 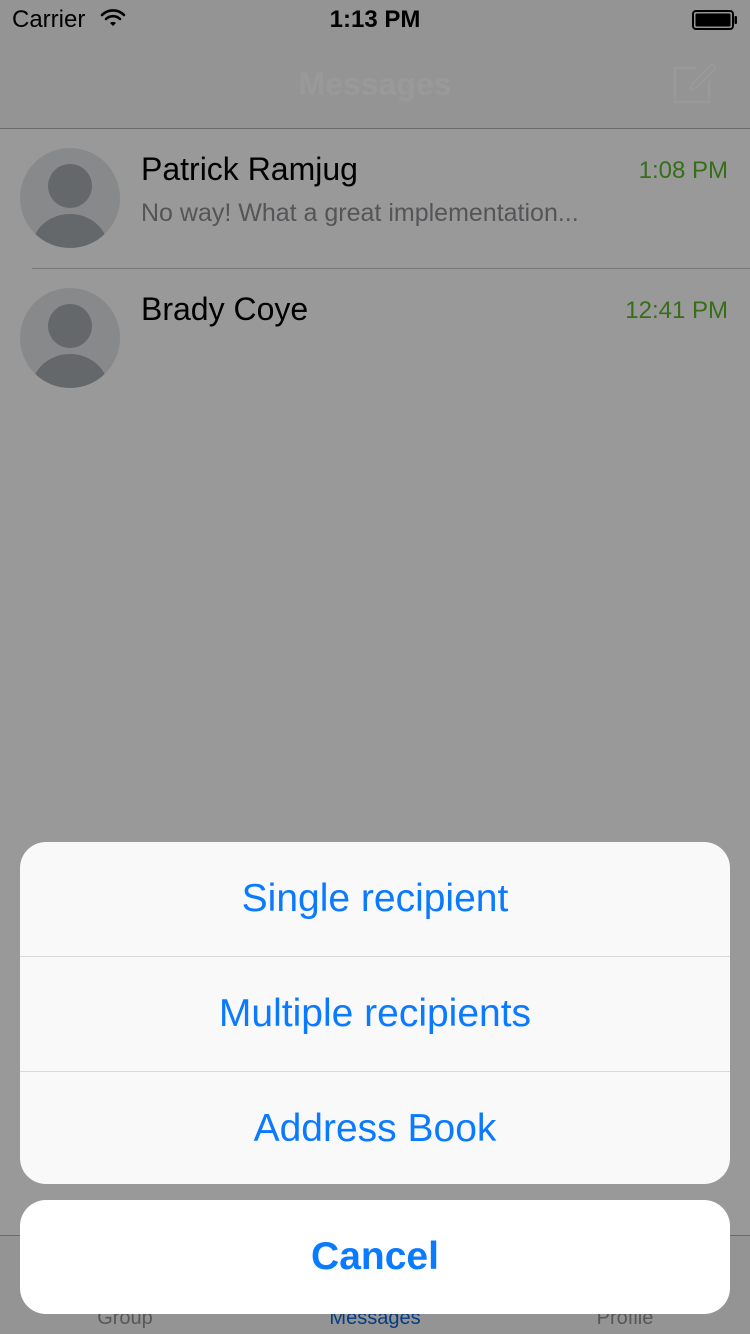 I want to click on cancel-button: Cancel, so click(x=375, y=1257).